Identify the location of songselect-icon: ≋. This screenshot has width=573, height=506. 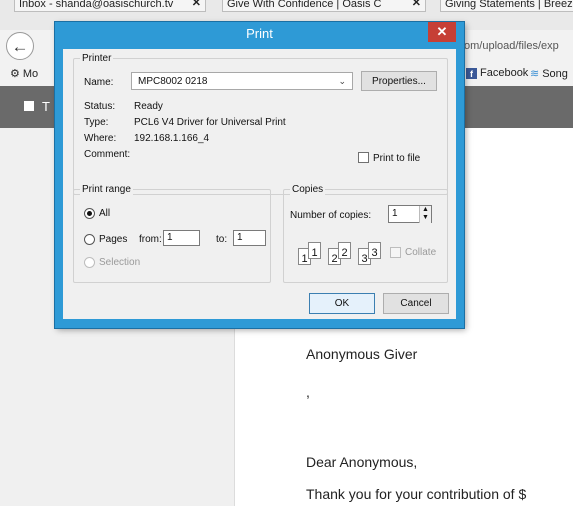
(535, 74).